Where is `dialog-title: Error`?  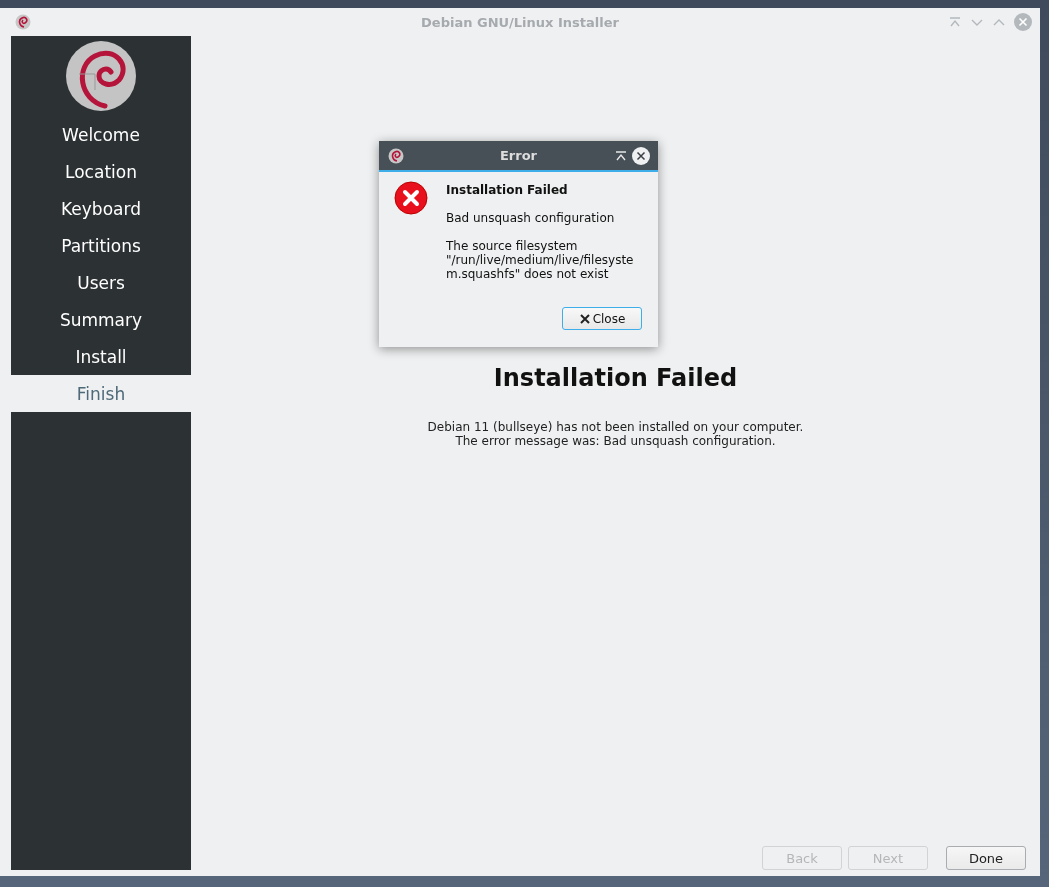 dialog-title: Error is located at coordinates (518, 155).